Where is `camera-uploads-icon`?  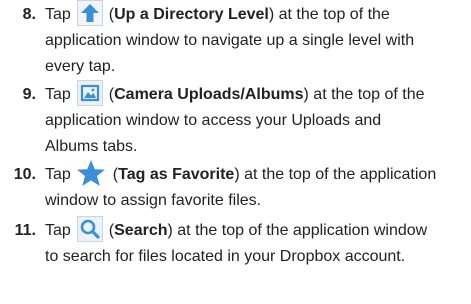 camera-uploads-icon is located at coordinates (89, 92).